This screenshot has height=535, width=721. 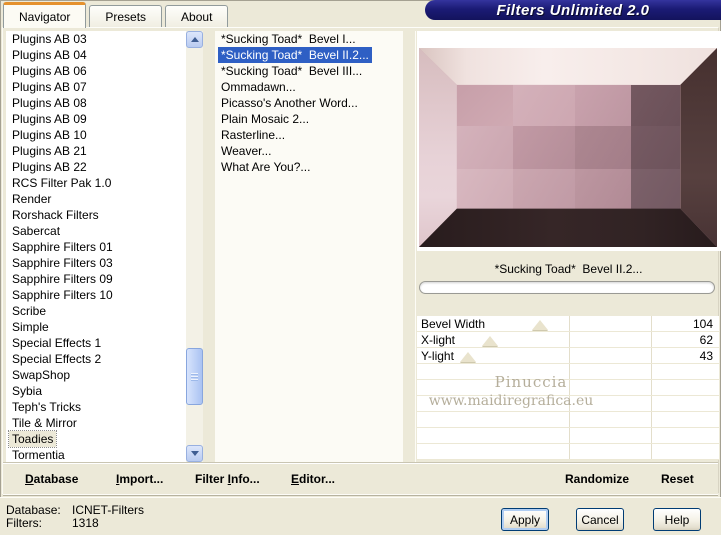 What do you see at coordinates (97, 135) in the screenshot?
I see `category-item: Plugins AB 10` at bounding box center [97, 135].